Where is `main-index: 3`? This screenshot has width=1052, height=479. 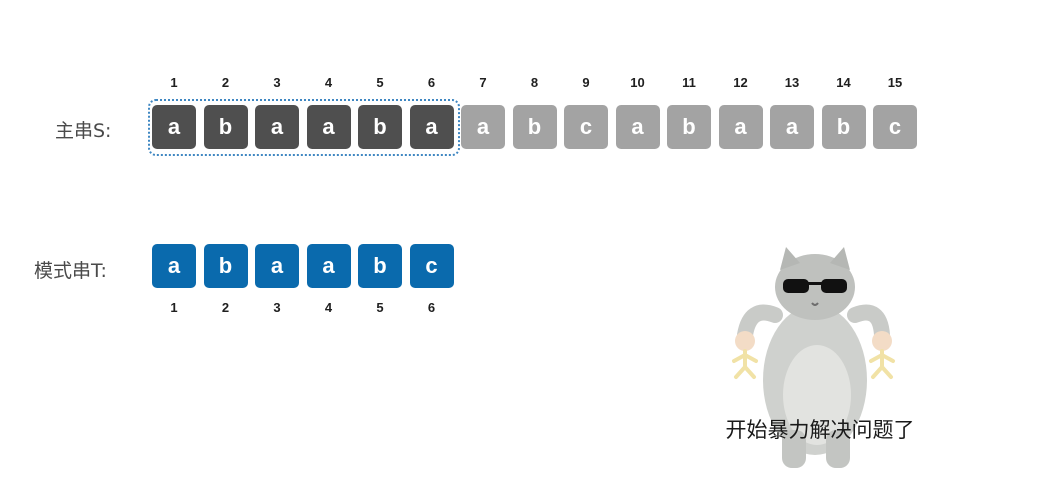 main-index: 3 is located at coordinates (277, 82).